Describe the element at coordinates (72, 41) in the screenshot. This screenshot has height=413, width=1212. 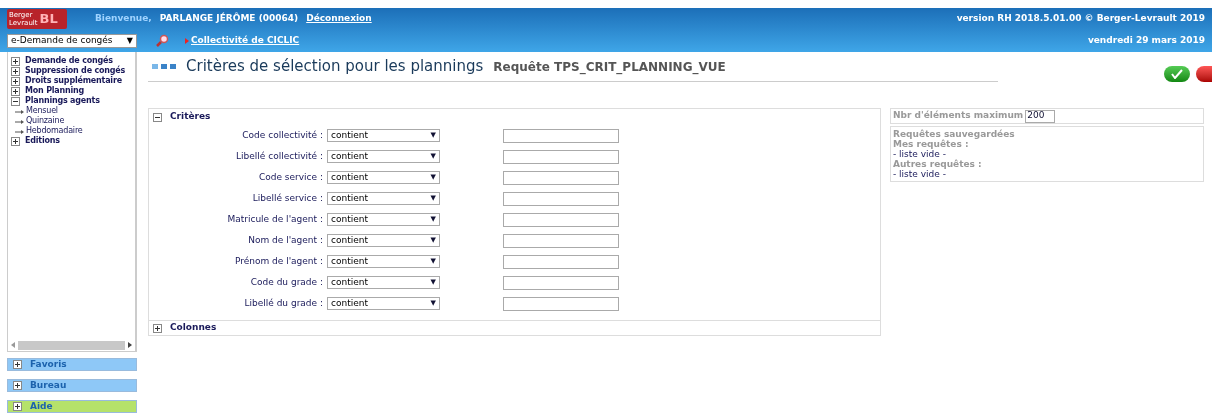
I see `module-select: e-Demande de congés ▼` at that location.